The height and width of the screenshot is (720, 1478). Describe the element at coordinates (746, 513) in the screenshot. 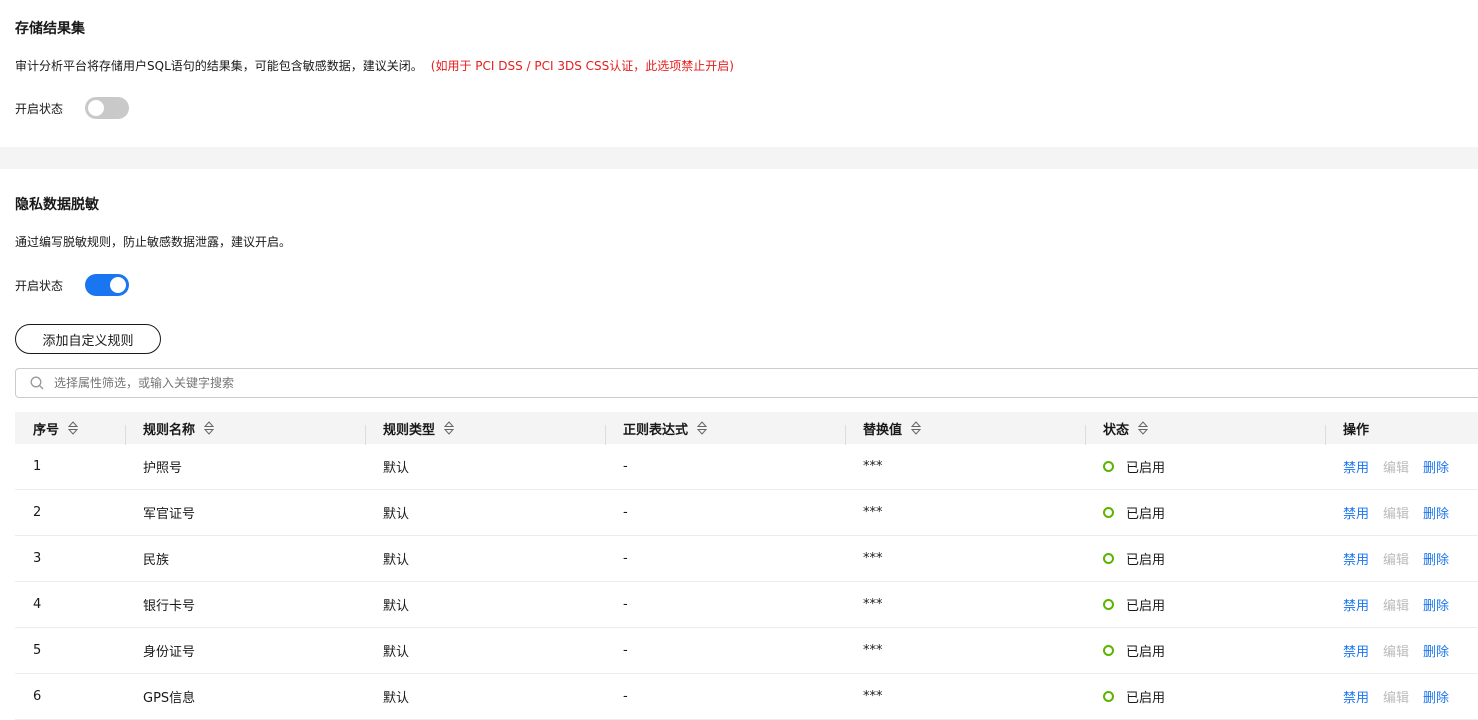

I see `table-row: 2 军官证号 默认 - *** 已启用 禁用 编辑 删除` at that location.